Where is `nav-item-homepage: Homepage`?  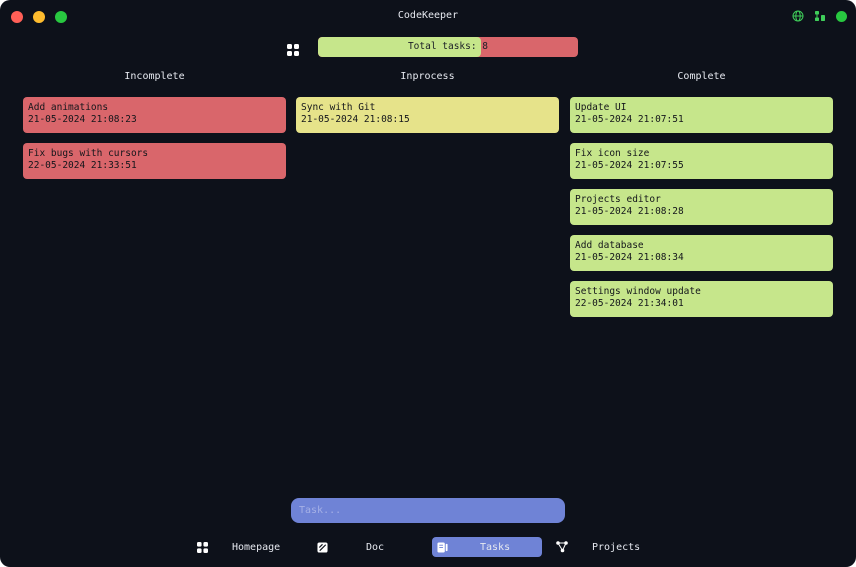
nav-item-homepage: Homepage is located at coordinates (241, 547).